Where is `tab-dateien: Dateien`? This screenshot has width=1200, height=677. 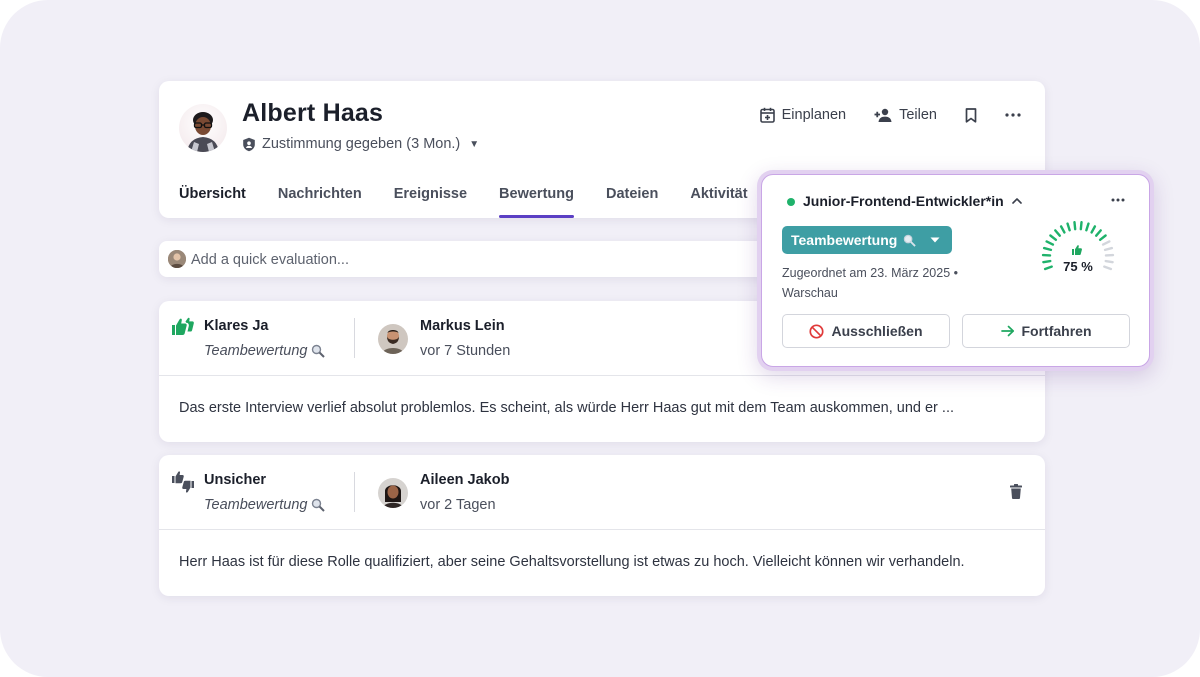
tab-dateien: Dateien is located at coordinates (632, 197).